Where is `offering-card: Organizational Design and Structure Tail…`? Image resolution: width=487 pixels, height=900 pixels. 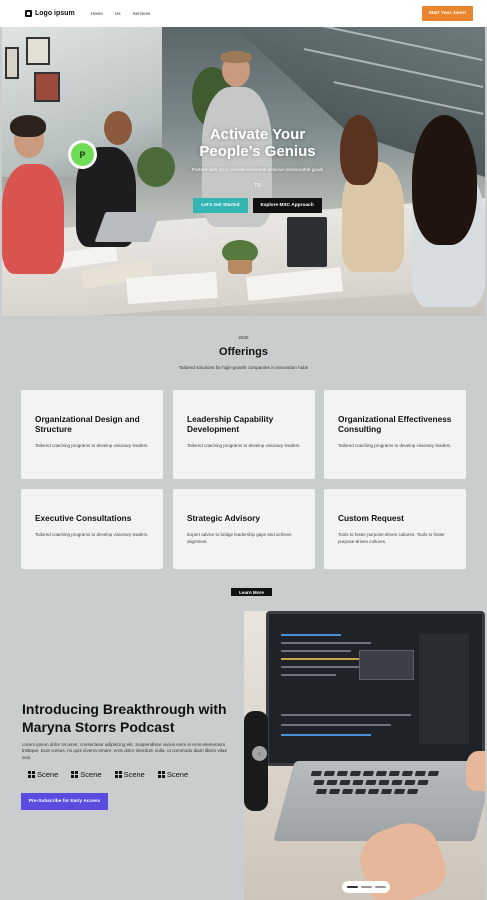
offering-card: Organizational Design and Structure Tail… is located at coordinates (92, 434).